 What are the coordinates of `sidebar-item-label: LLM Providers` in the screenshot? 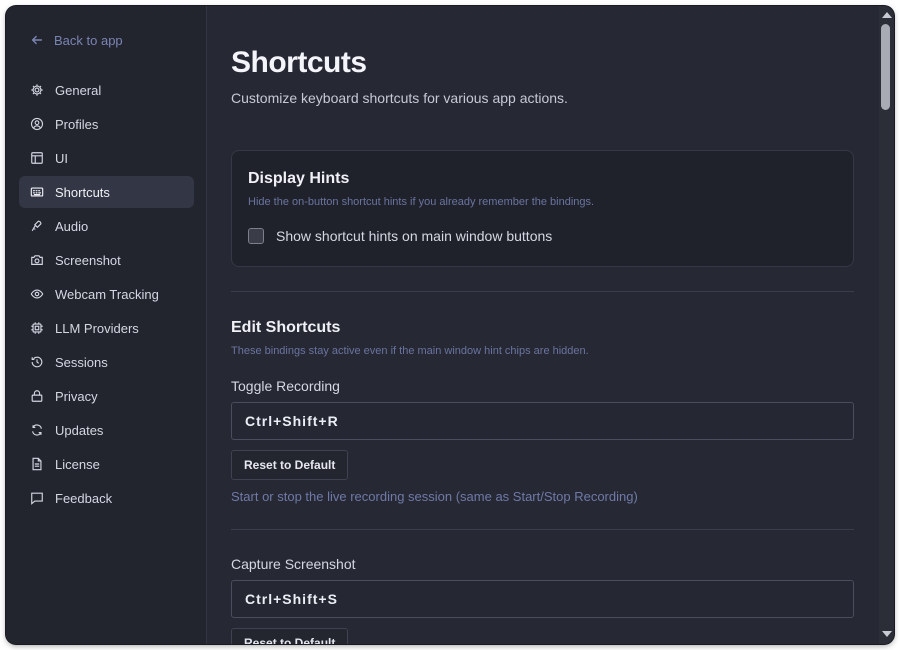 It's located at (97, 328).